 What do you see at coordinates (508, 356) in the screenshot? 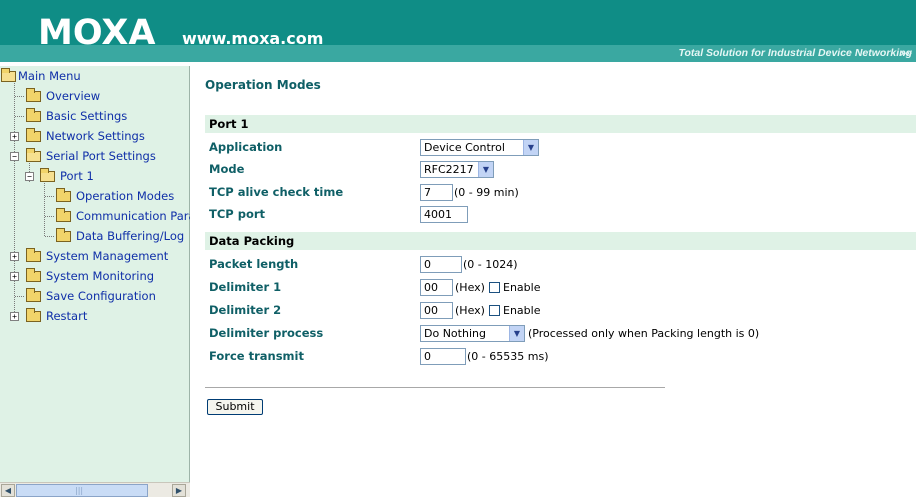
I see `force-transmit-range: (0 - 65535 ms)` at bounding box center [508, 356].